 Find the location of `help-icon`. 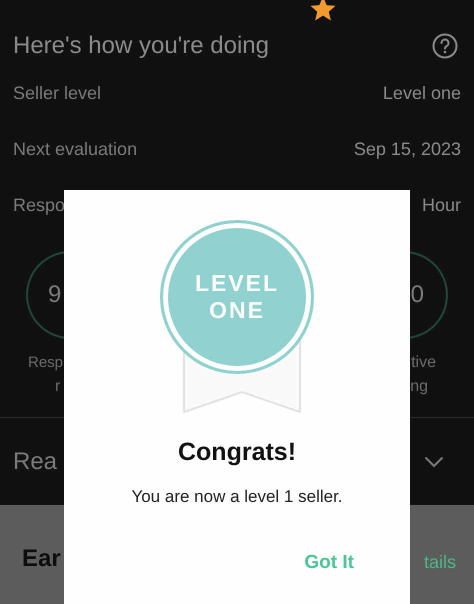

help-icon is located at coordinates (445, 46).